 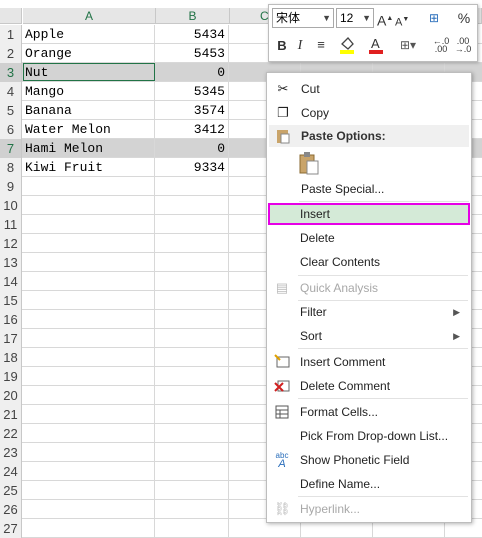 What do you see at coordinates (89, 148) in the screenshot?
I see `cell-a: Hami Melon` at bounding box center [89, 148].